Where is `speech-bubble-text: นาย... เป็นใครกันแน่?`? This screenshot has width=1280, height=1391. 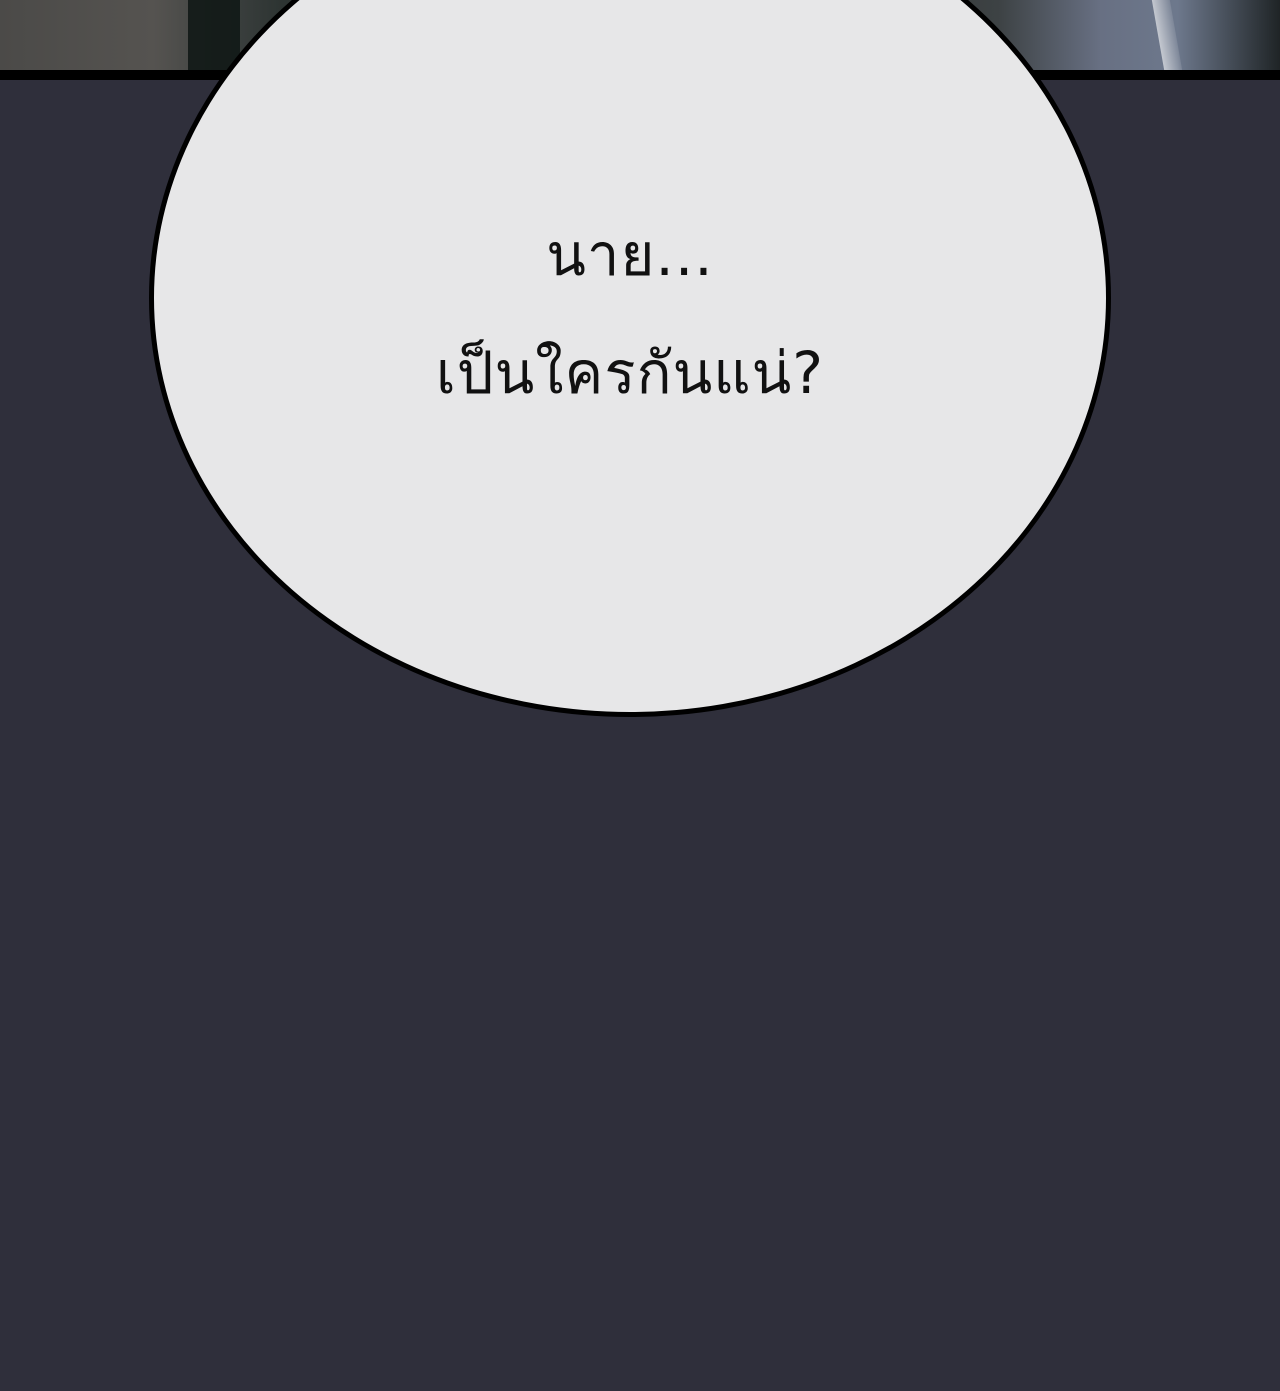
speech-bubble-text: นาย... เป็นใครกันแน่? is located at coordinates (630, 314).